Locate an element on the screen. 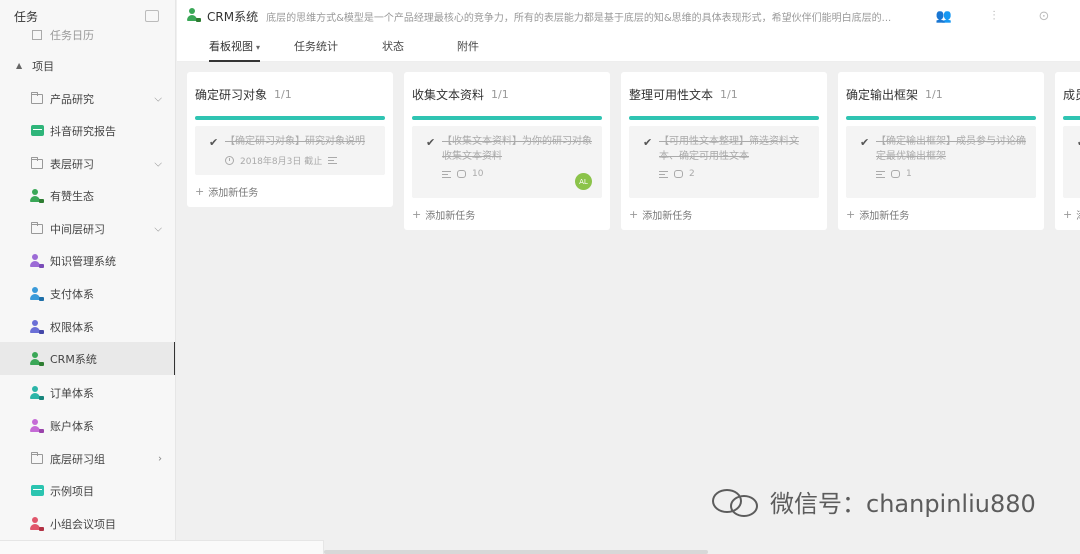 This screenshot has width=1080, height=554. wechat-watermark: 微信号：chanpinliu880 is located at coordinates (874, 501).